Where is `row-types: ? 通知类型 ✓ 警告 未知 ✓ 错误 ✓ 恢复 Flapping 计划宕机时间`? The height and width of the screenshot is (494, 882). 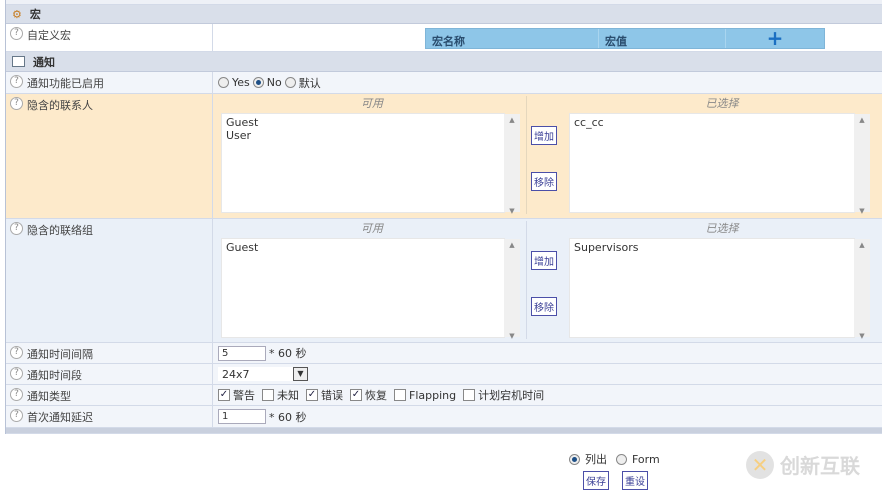 row-types: ? 通知类型 ✓ 警告 未知 ✓ 错误 ✓ 恢复 Flapping 计划宕机时间 is located at coordinates (444, 395).